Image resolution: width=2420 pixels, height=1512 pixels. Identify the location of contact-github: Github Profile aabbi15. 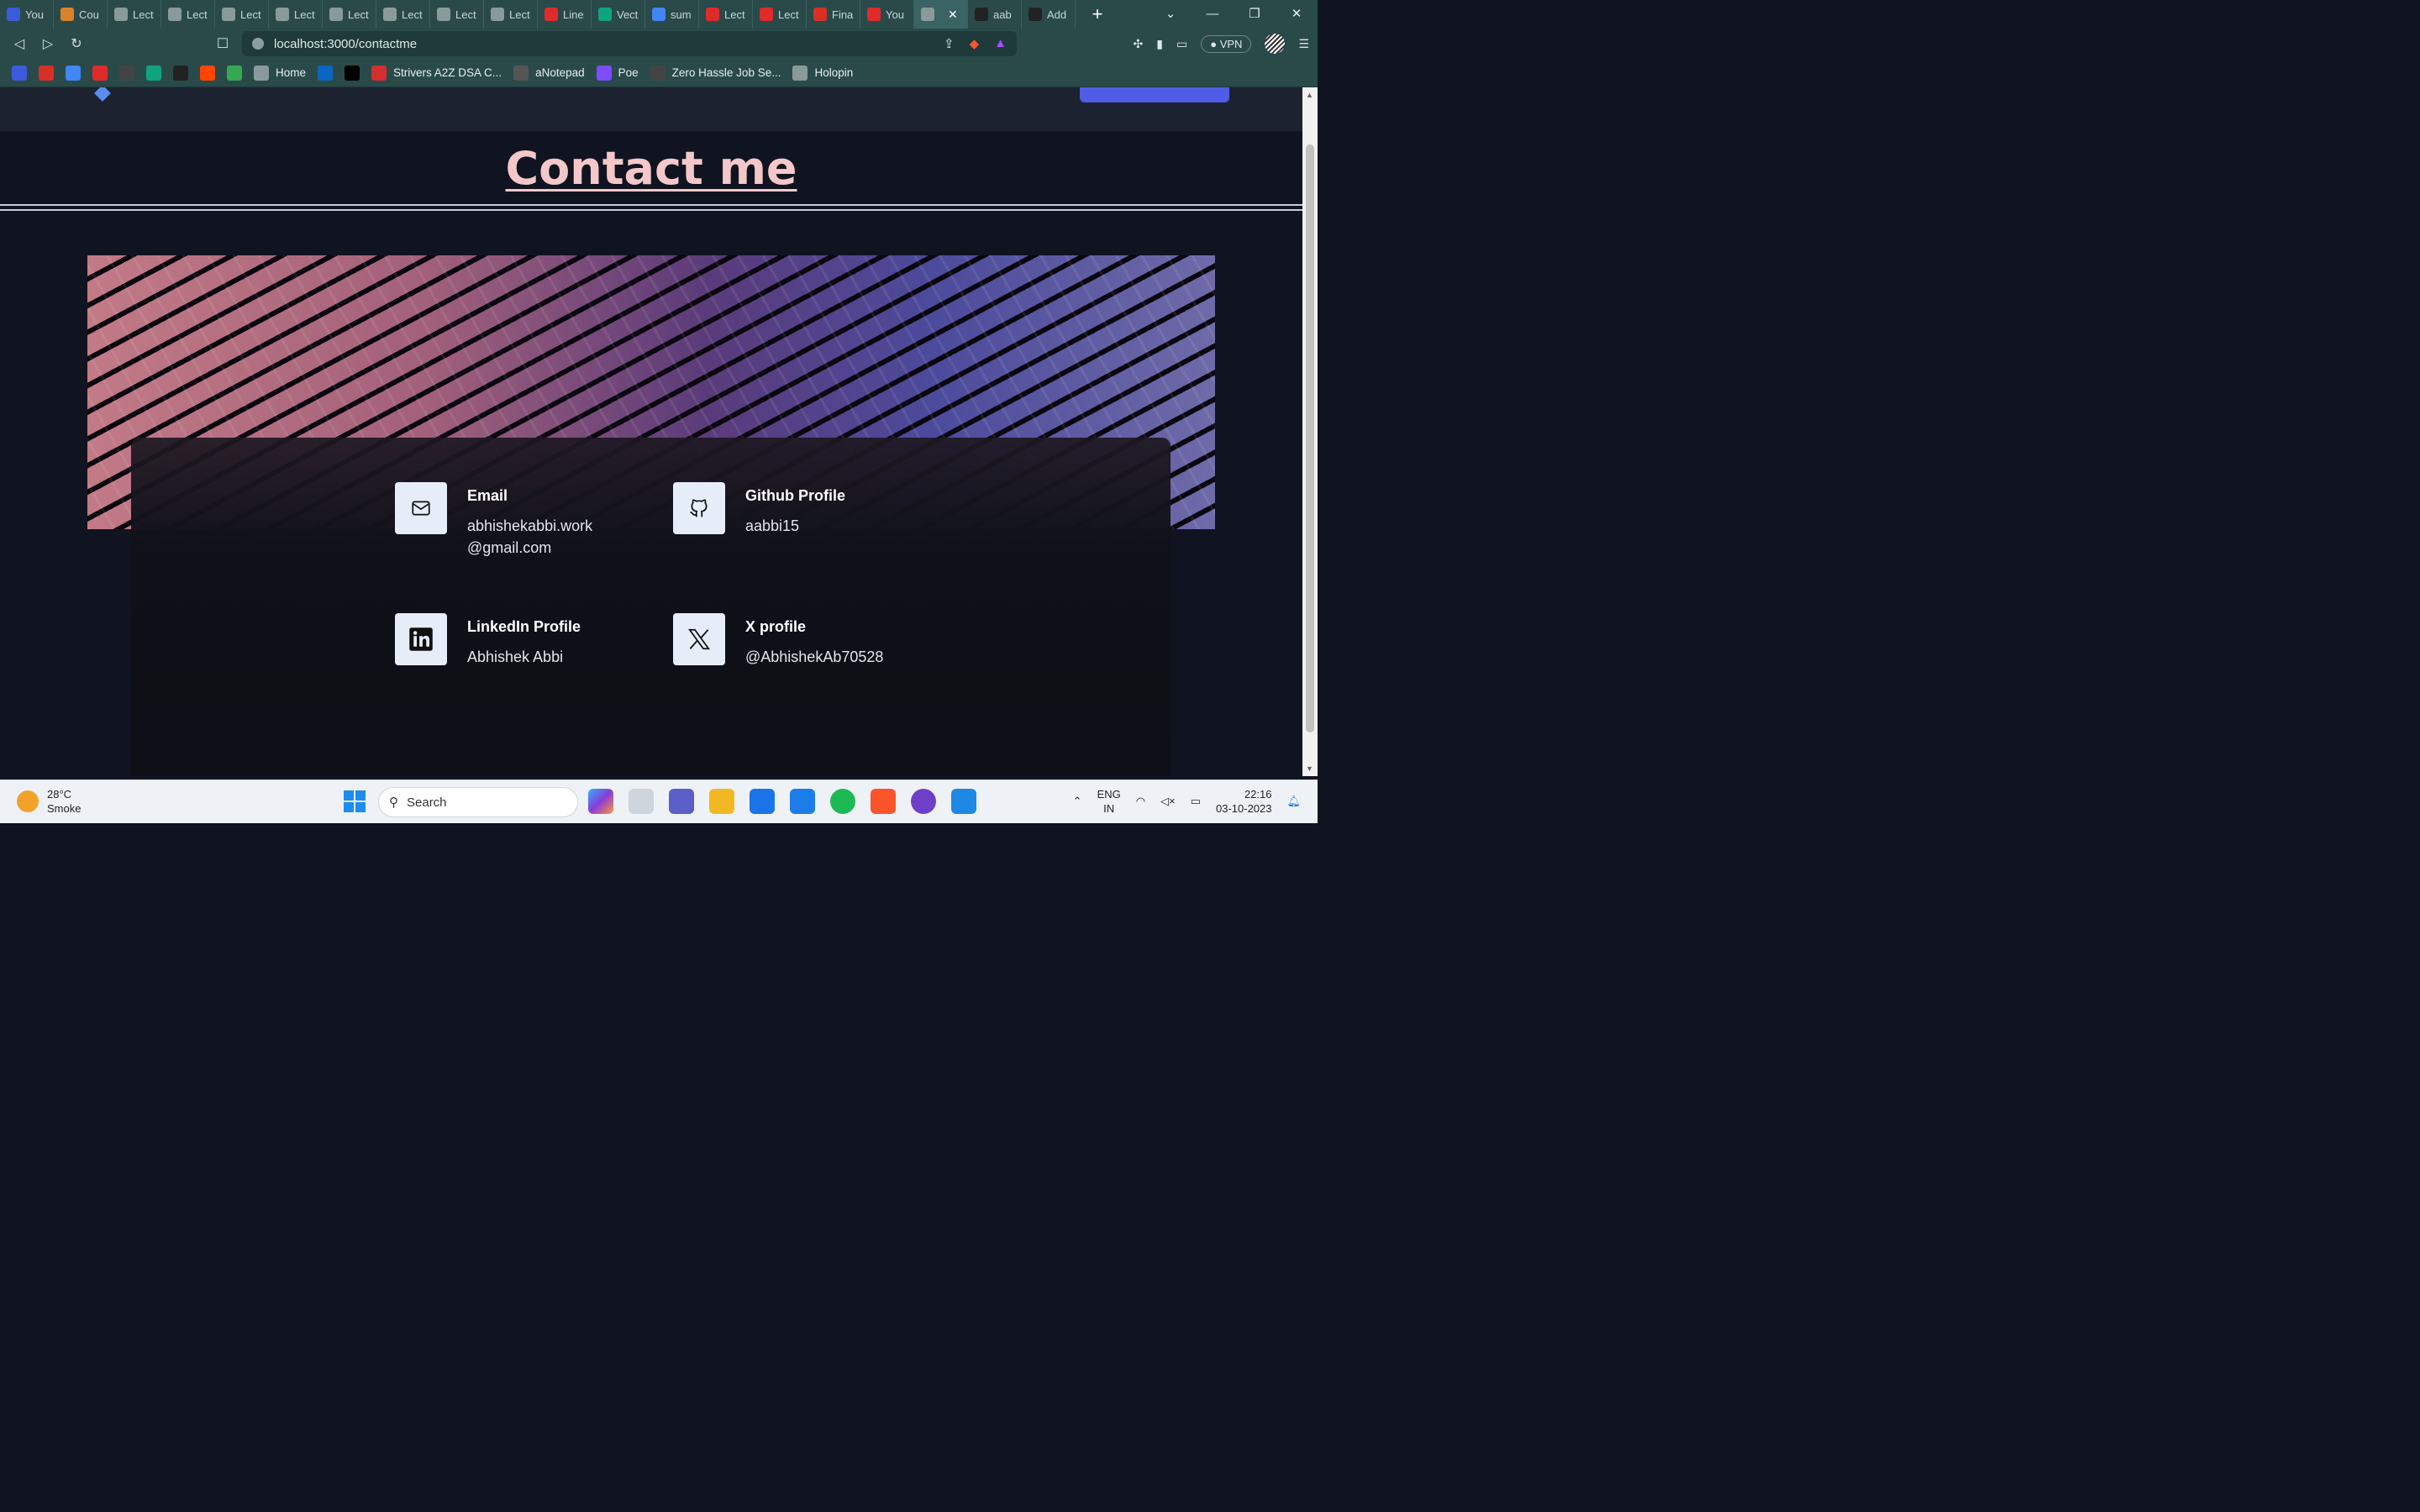
(759, 509).